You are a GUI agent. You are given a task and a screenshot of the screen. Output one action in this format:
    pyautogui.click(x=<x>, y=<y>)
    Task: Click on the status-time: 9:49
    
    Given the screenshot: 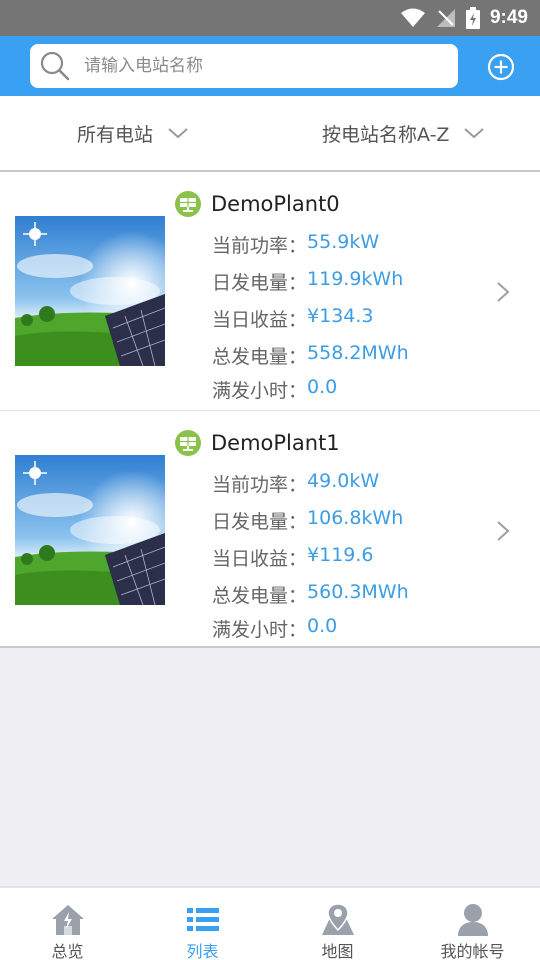 What is the action you would take?
    pyautogui.click(x=508, y=17)
    